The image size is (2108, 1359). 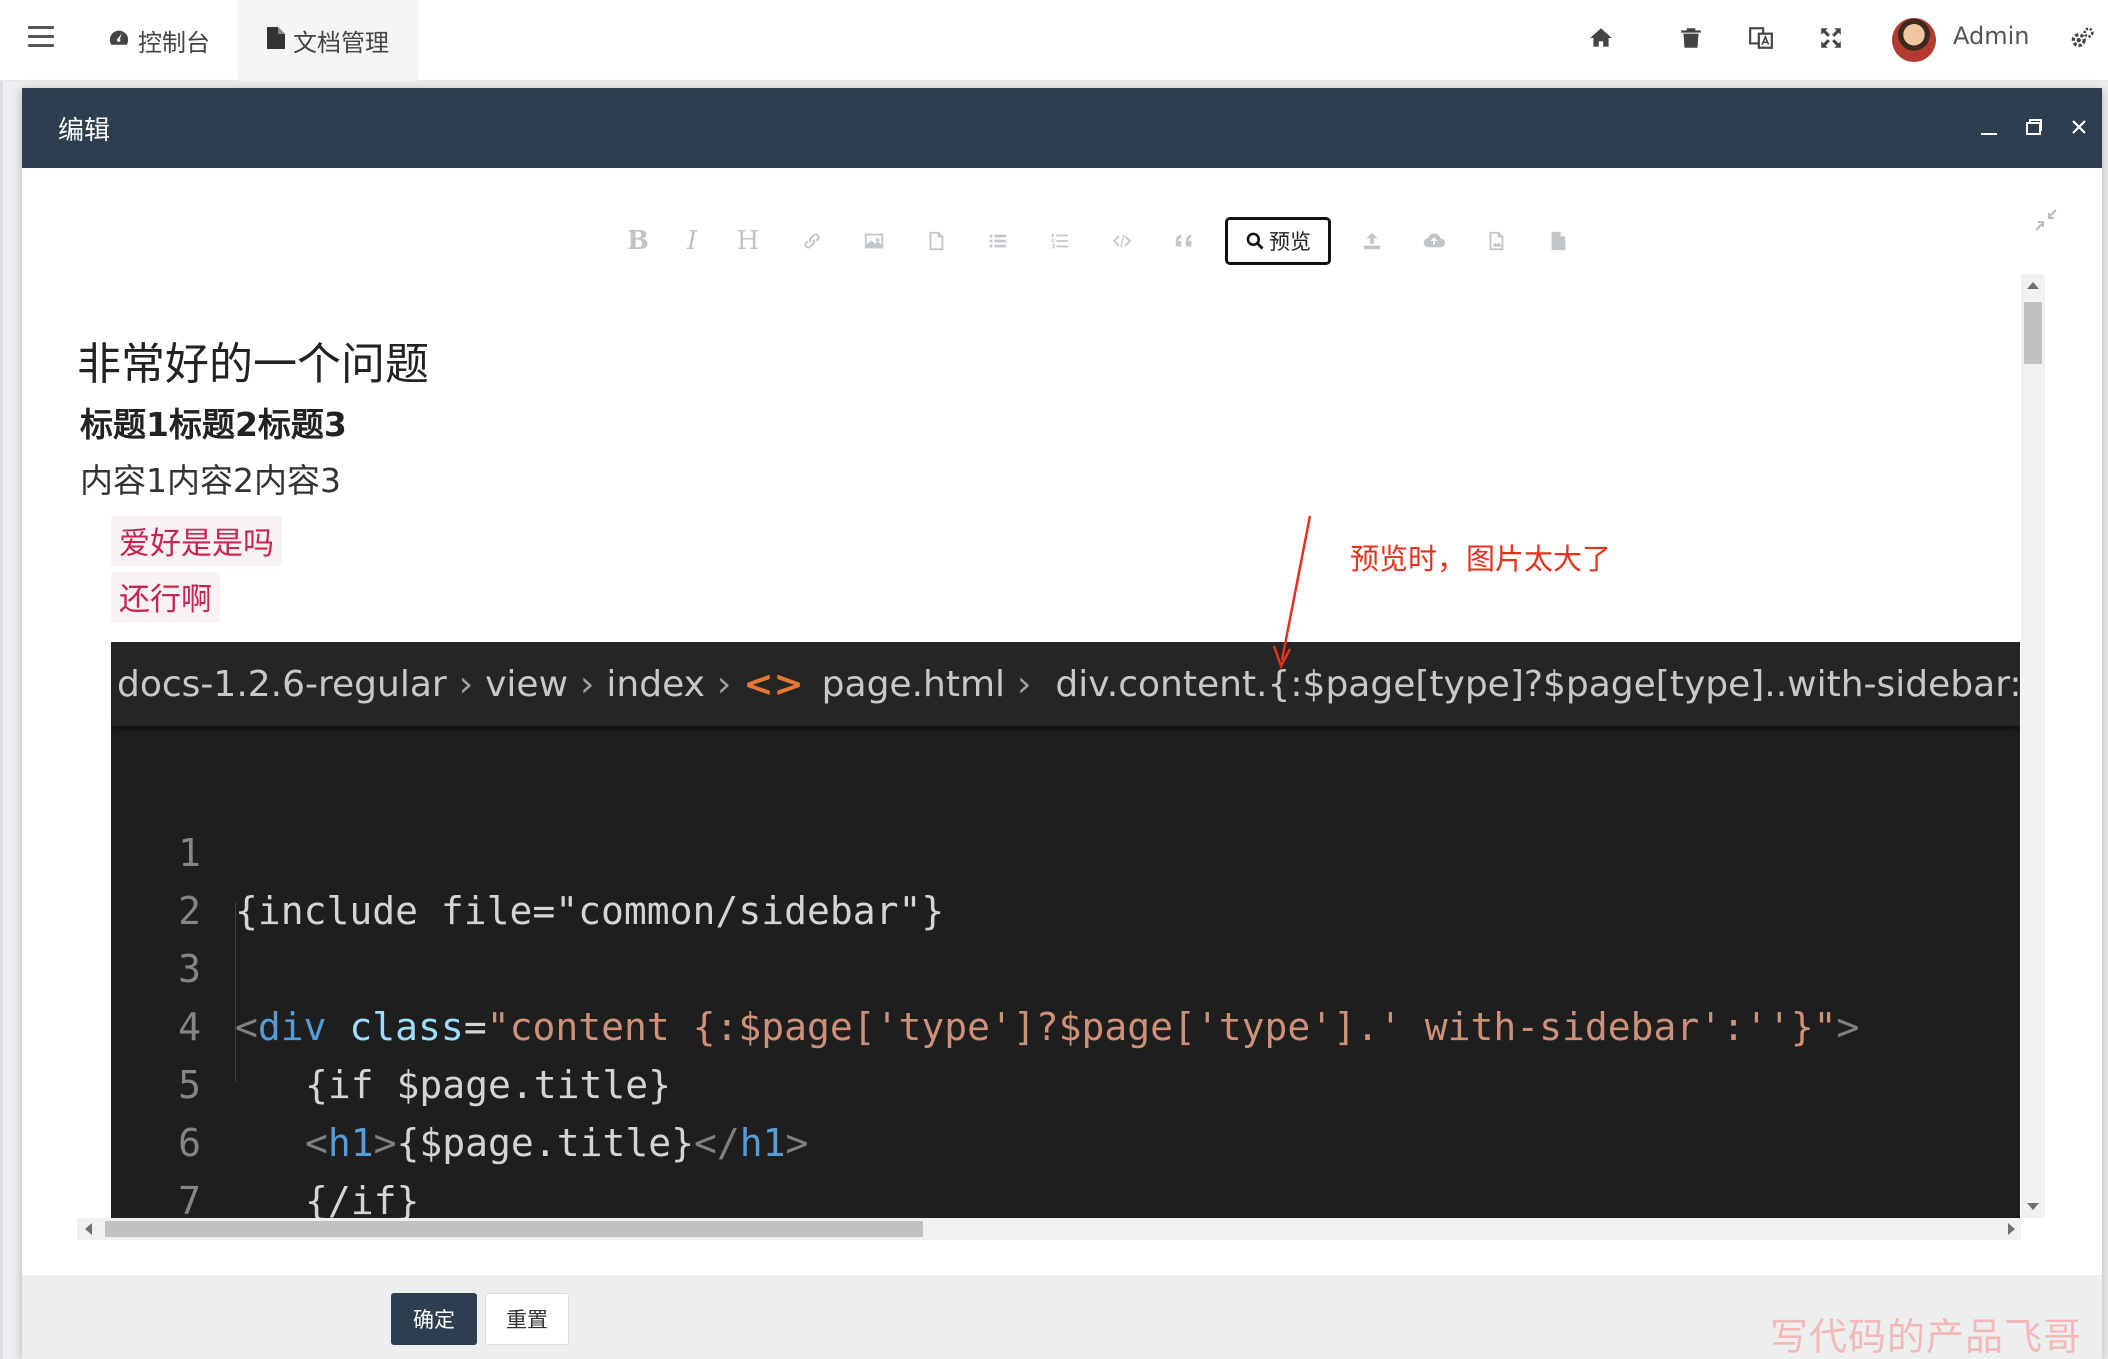 What do you see at coordinates (638, 241) in the screenshot?
I see `bold-button: B` at bounding box center [638, 241].